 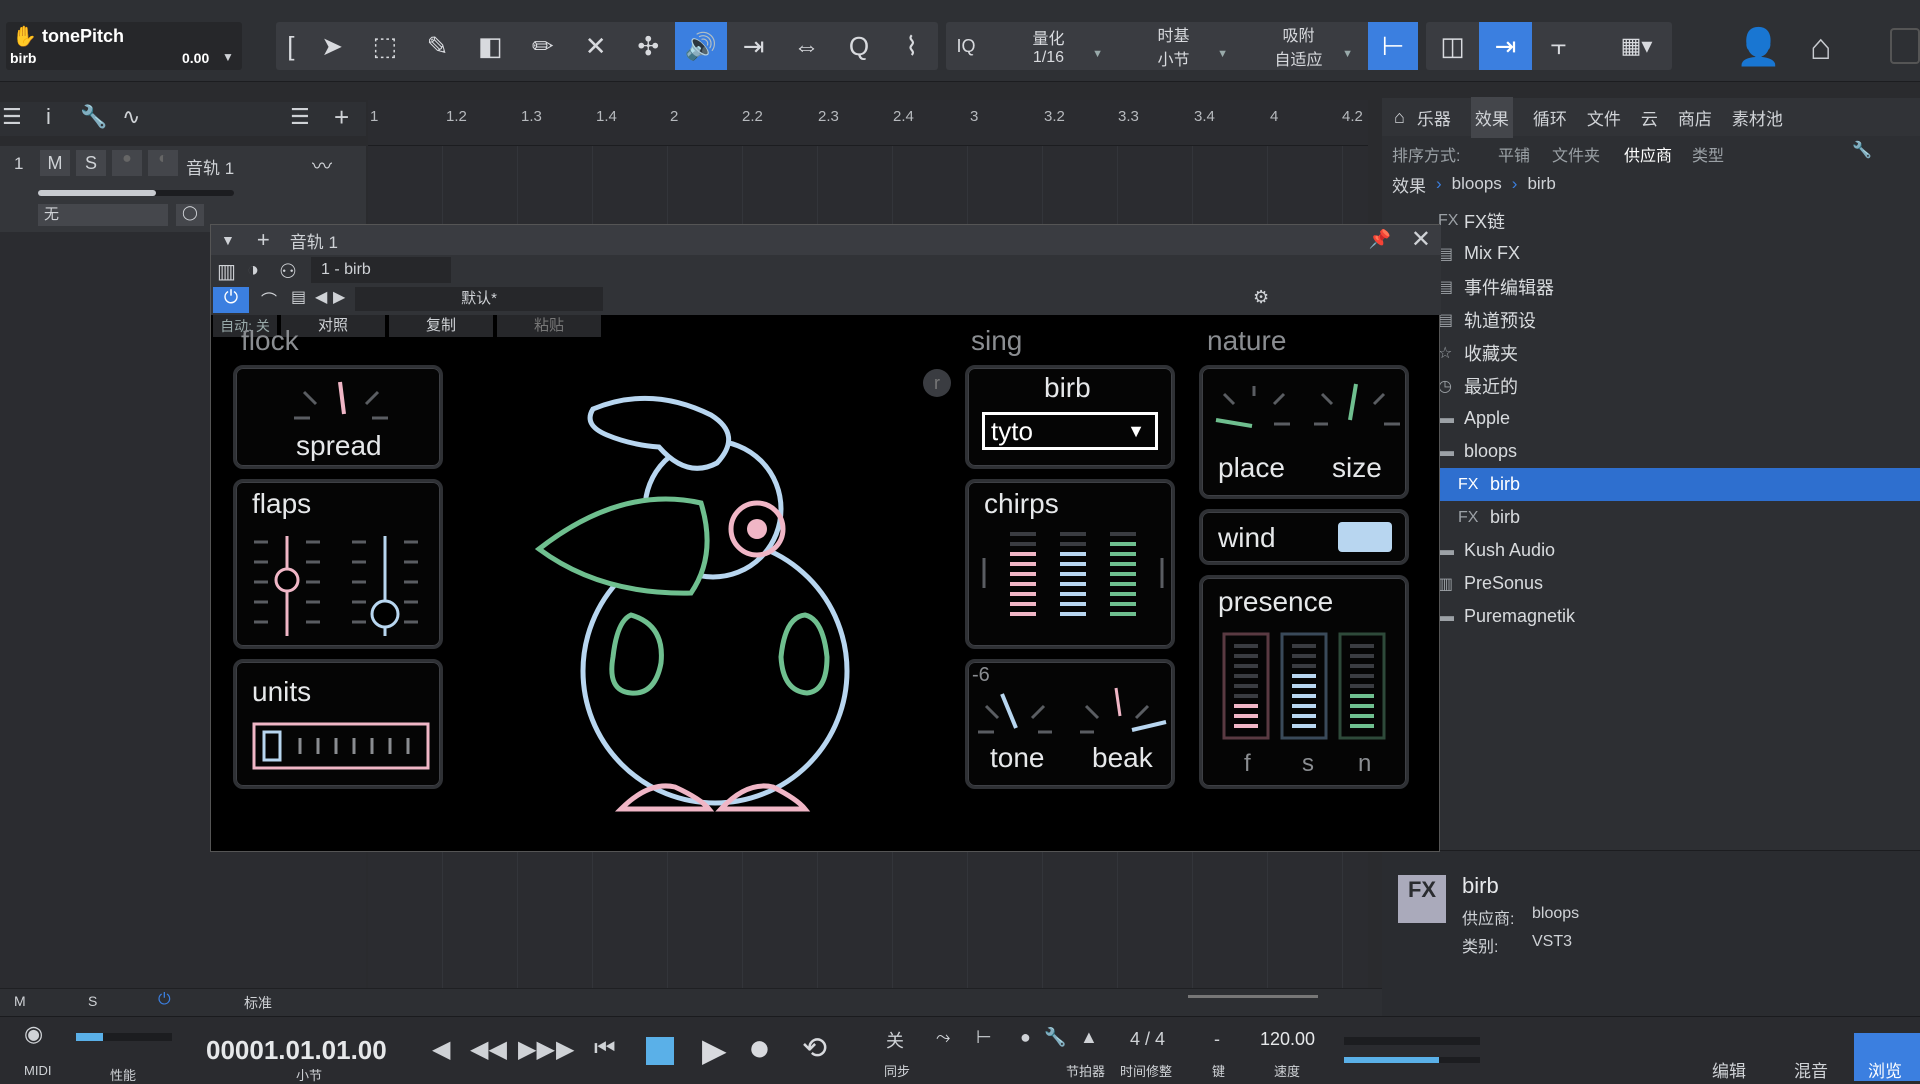 I want to click on eraser-tool-icon: ◧, so click(x=490, y=46).